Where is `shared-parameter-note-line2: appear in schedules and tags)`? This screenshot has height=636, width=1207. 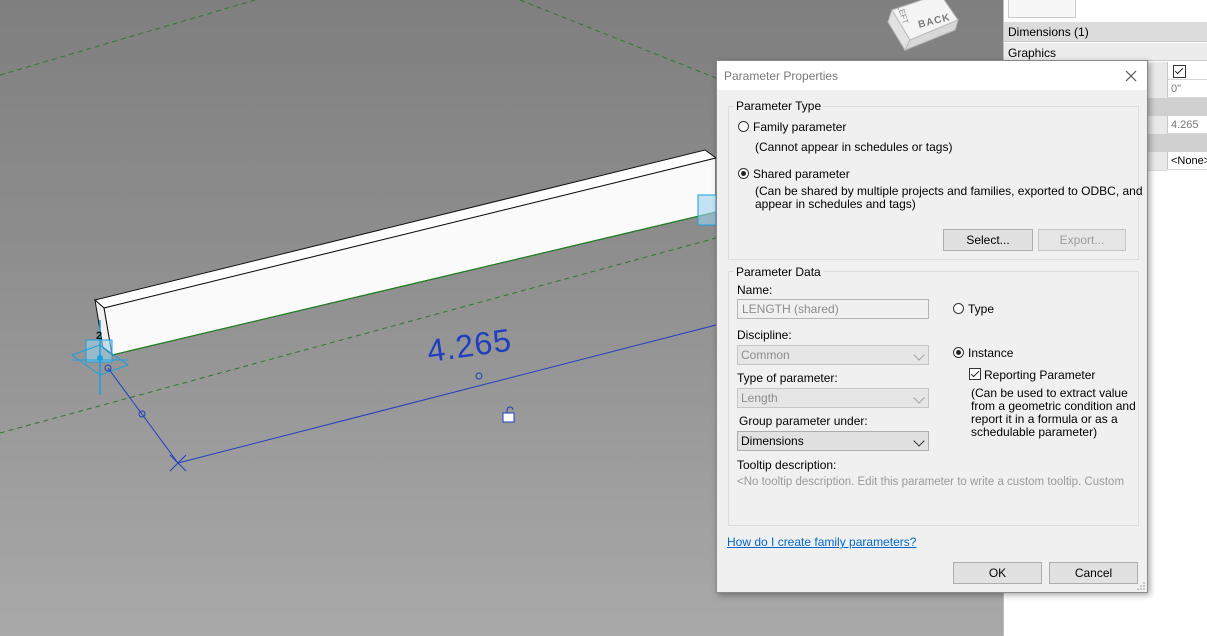 shared-parameter-note-line2: appear in schedules and tags) is located at coordinates (835, 204).